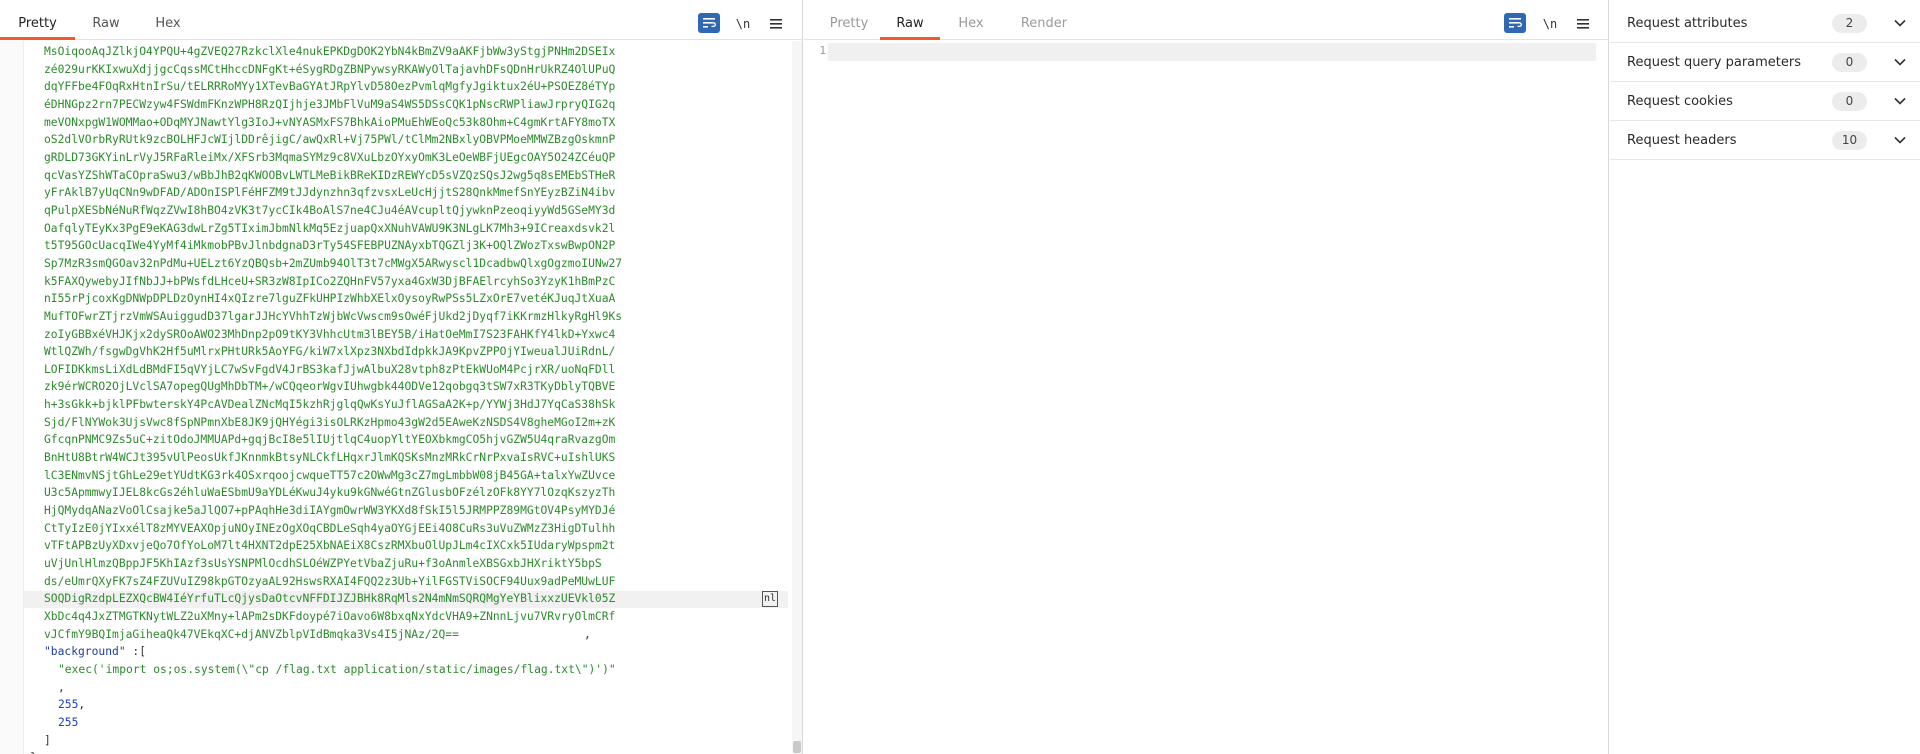 This screenshot has height=754, width=1920. I want to click on inspector-section-label: Request cookies, so click(1680, 101).